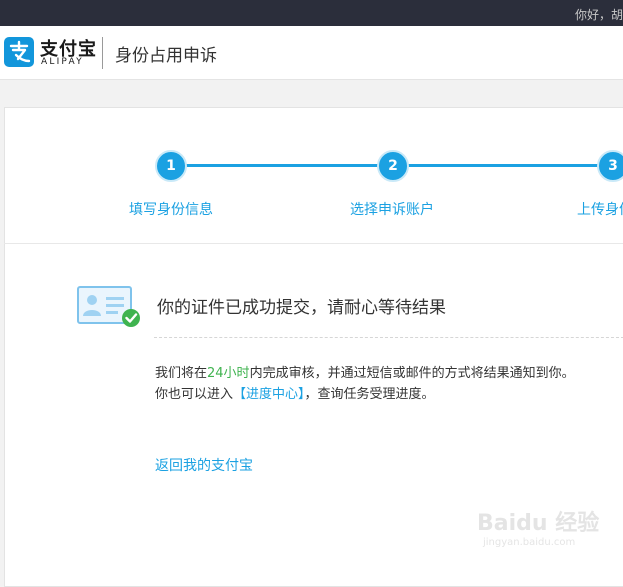 This screenshot has width=623, height=587. What do you see at coordinates (369, 394) in the screenshot?
I see `message-text: ，查询任务受理进度。` at bounding box center [369, 394].